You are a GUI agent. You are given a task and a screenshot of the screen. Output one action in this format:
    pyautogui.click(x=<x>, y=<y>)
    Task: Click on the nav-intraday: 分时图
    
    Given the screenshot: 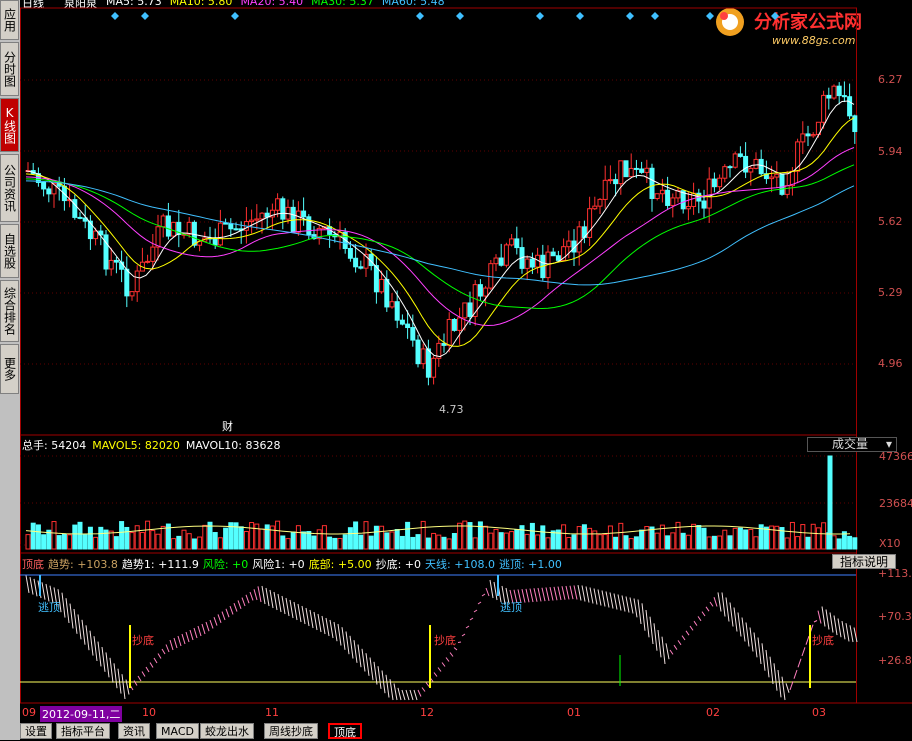 What is the action you would take?
    pyautogui.click(x=9, y=69)
    